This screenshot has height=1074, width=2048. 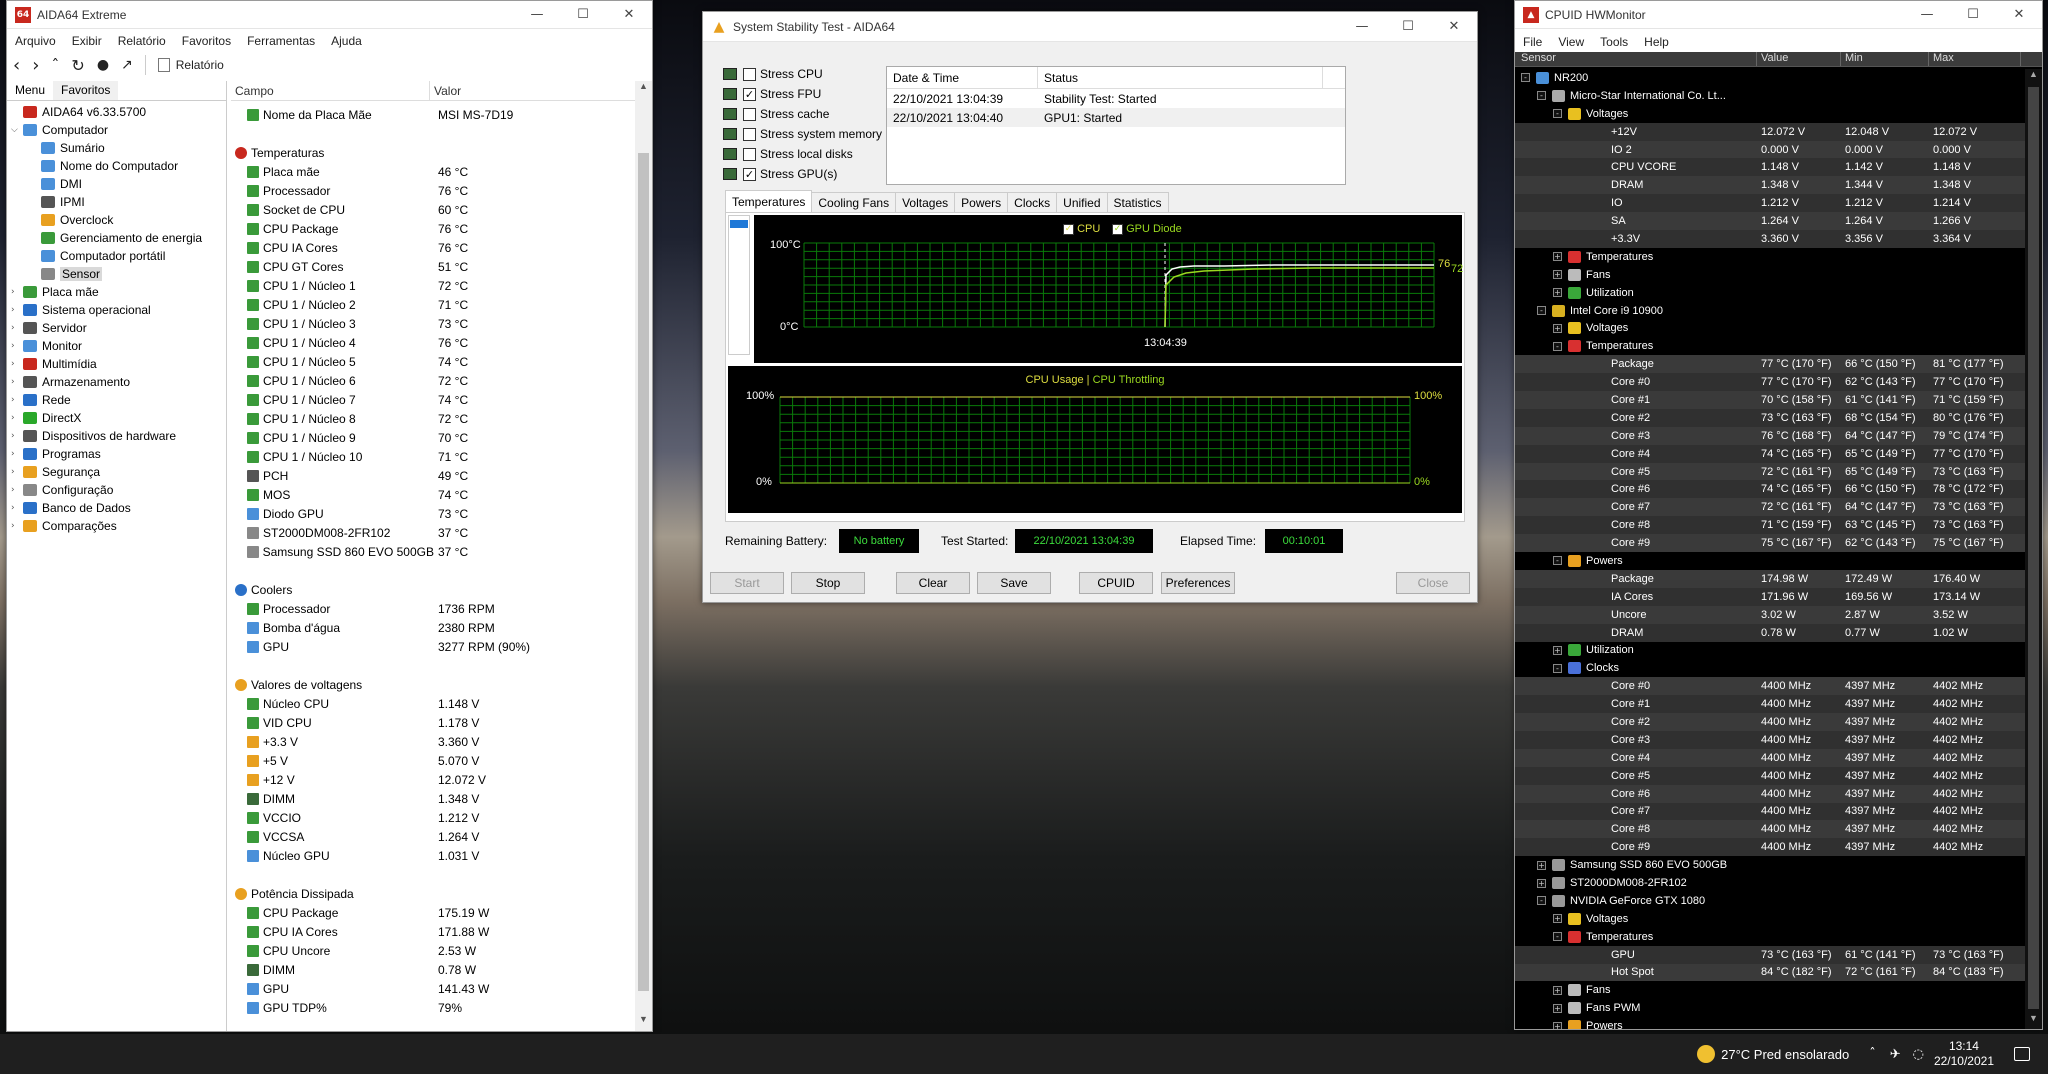 I want to click on list-item: DIMM 1.348 V, so click(x=441, y=798).